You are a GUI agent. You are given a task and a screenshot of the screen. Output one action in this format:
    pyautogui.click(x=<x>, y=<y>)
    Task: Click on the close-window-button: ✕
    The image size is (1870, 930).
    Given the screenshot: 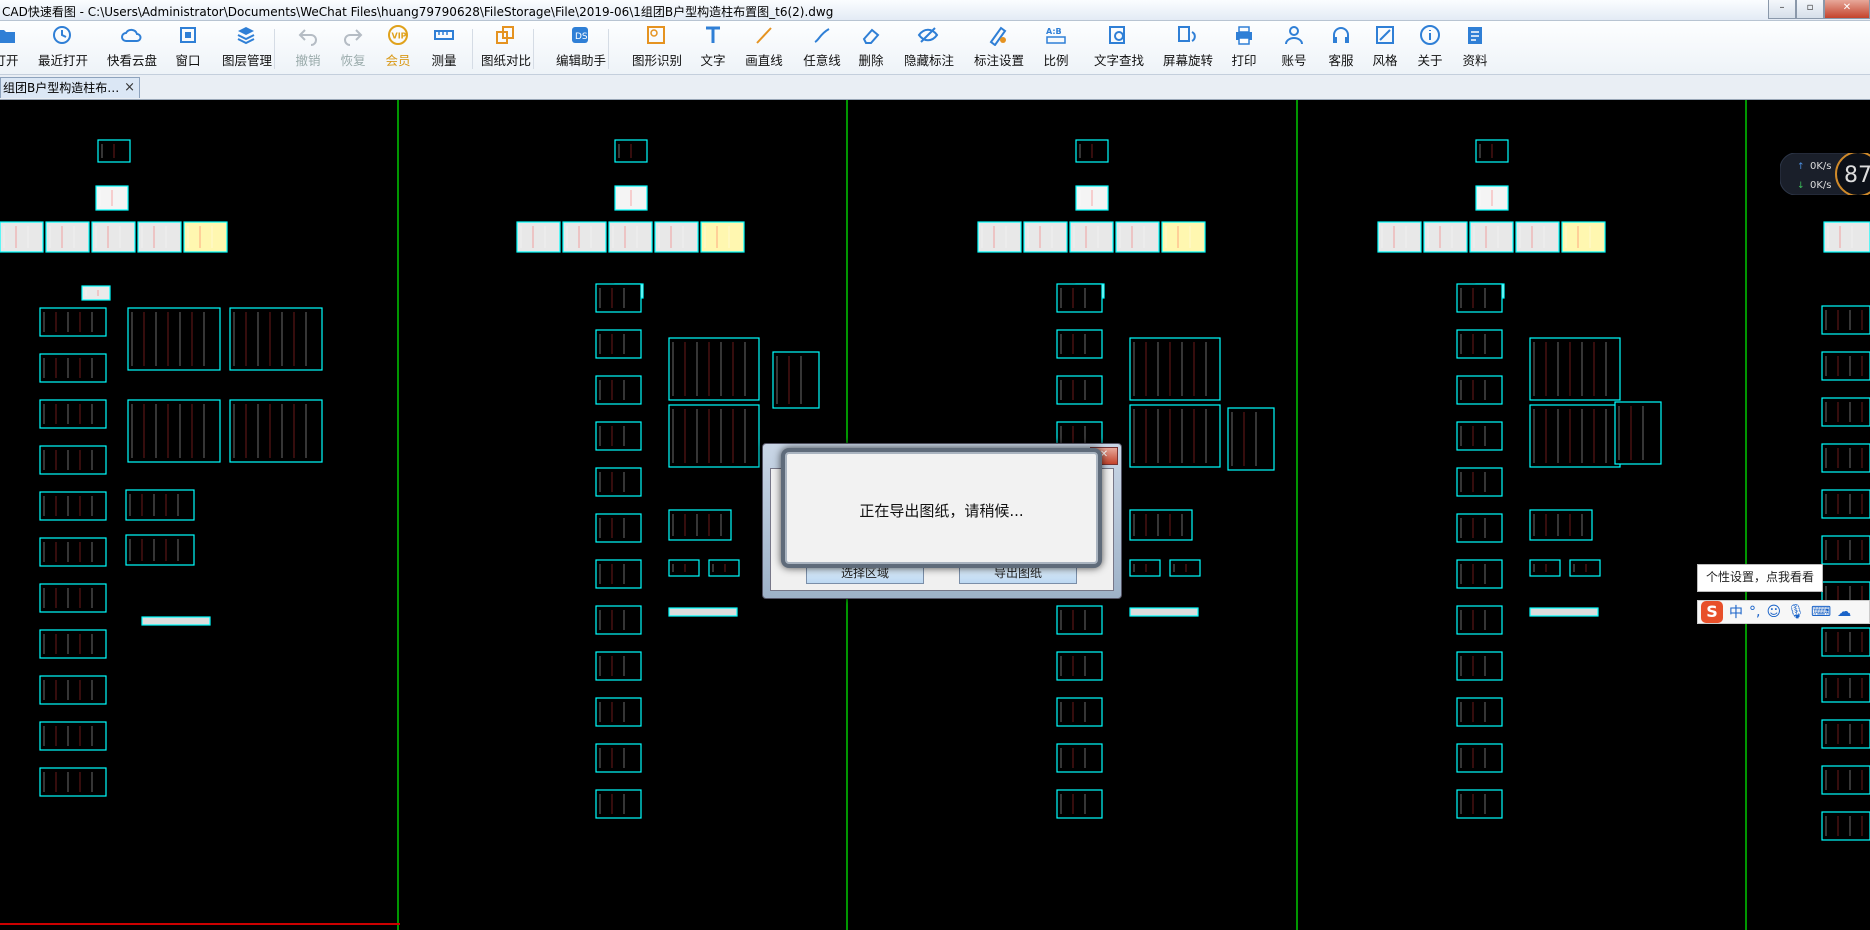 What is the action you would take?
    pyautogui.click(x=1847, y=9)
    